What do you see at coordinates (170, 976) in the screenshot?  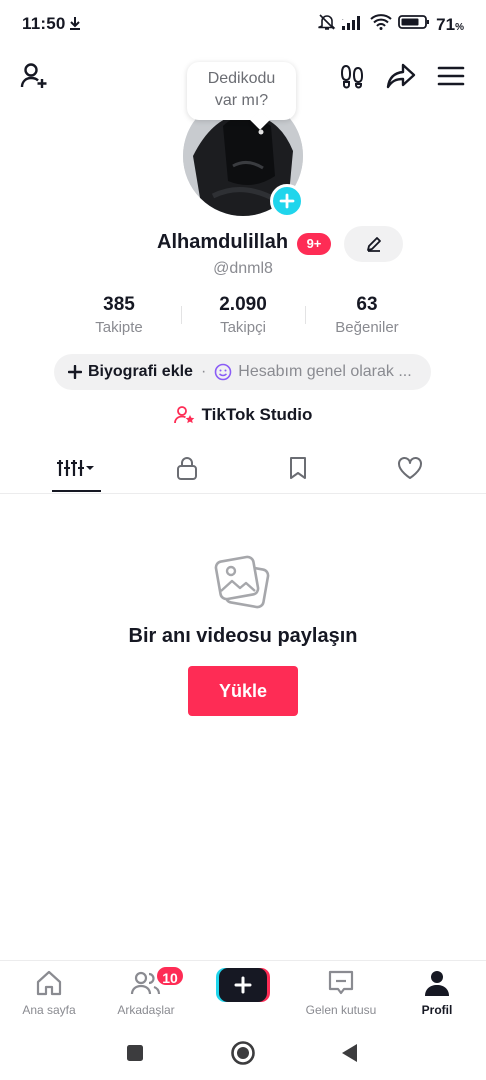 I see `friends-badge: 10` at bounding box center [170, 976].